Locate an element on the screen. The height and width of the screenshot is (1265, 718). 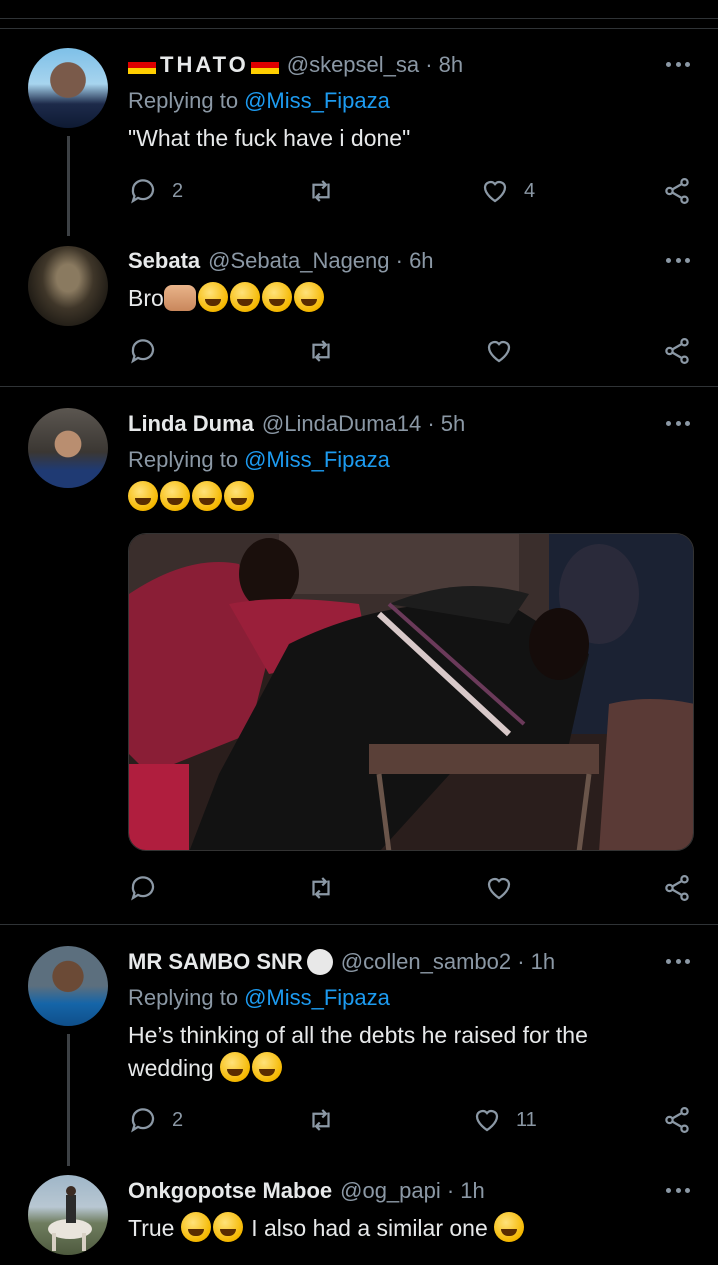
tweet-header: Sebata @Sebata_Nageng · 6h is located at coordinates (388, 261).